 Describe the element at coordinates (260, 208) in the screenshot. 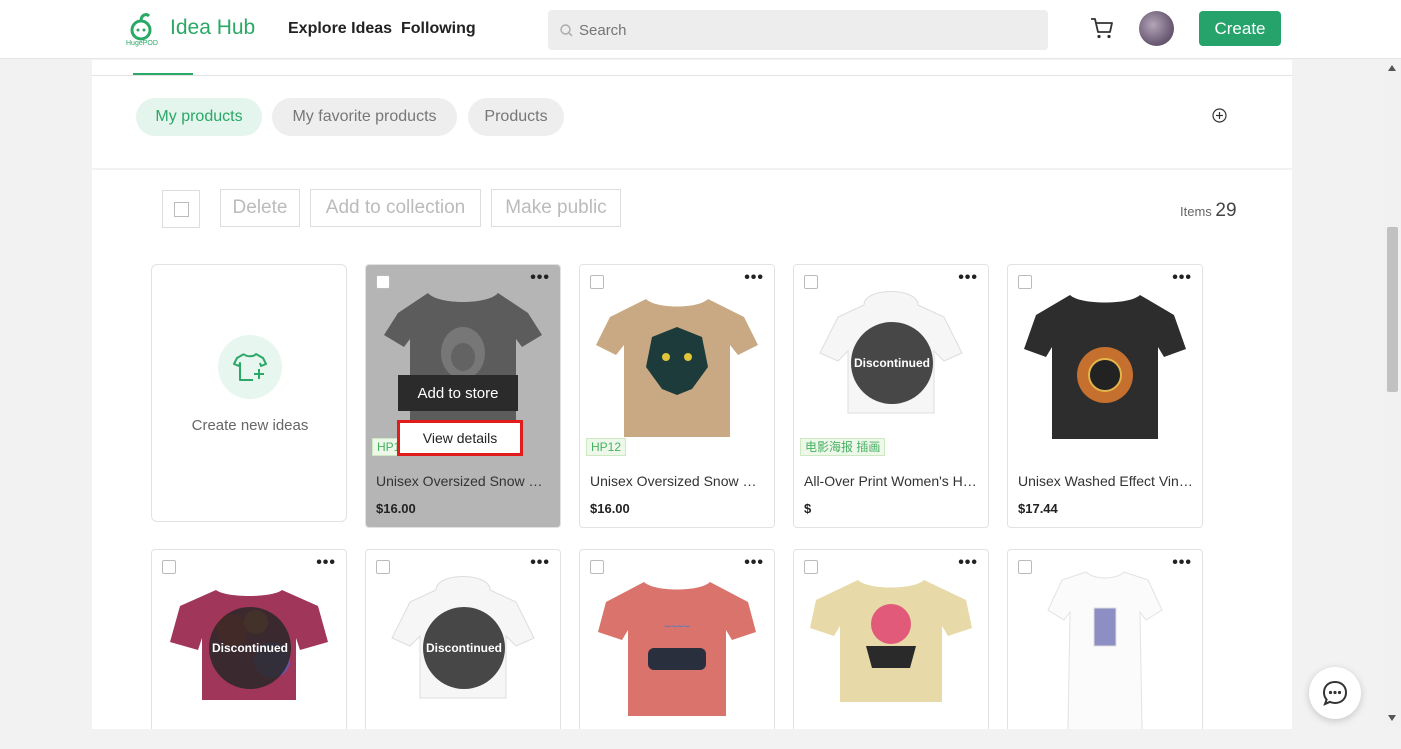

I see `delete-button: Delete` at that location.